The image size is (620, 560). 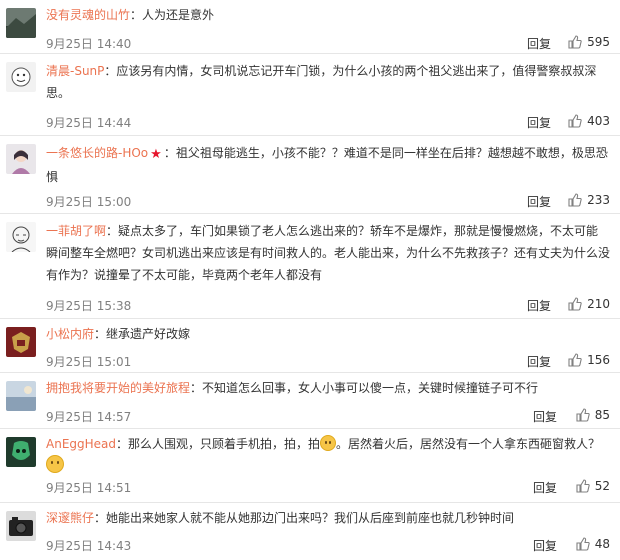 I want to click on comment-item: 小松内府：继承遗产好改嫁 9月25日 15:01 回复 156, so click(x=310, y=346).